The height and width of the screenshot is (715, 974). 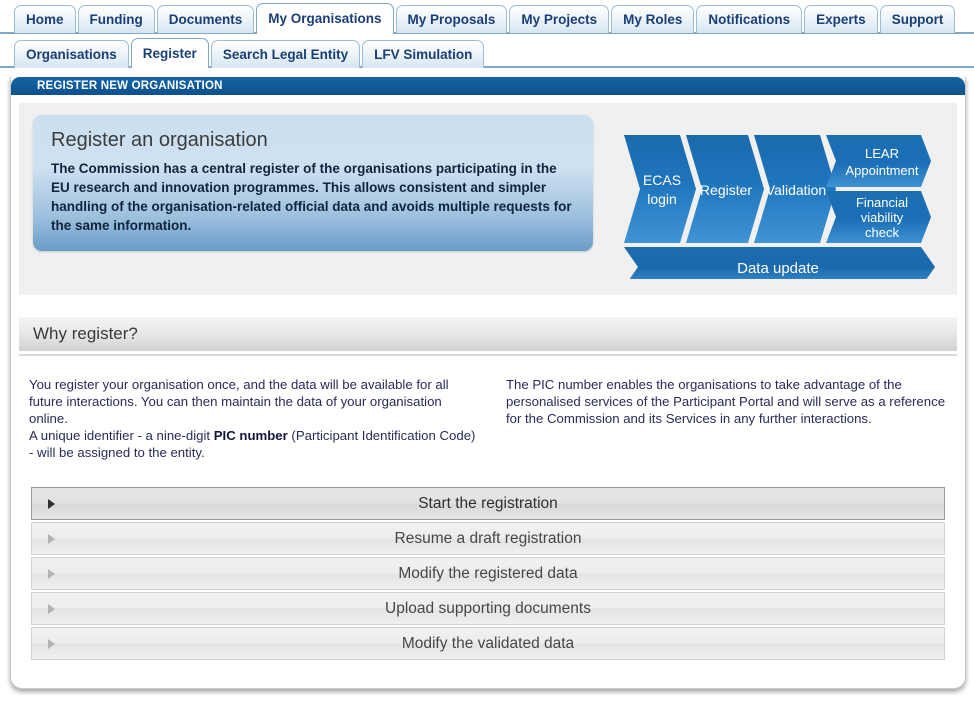 I want to click on tab-home: Home, so click(x=45, y=19).